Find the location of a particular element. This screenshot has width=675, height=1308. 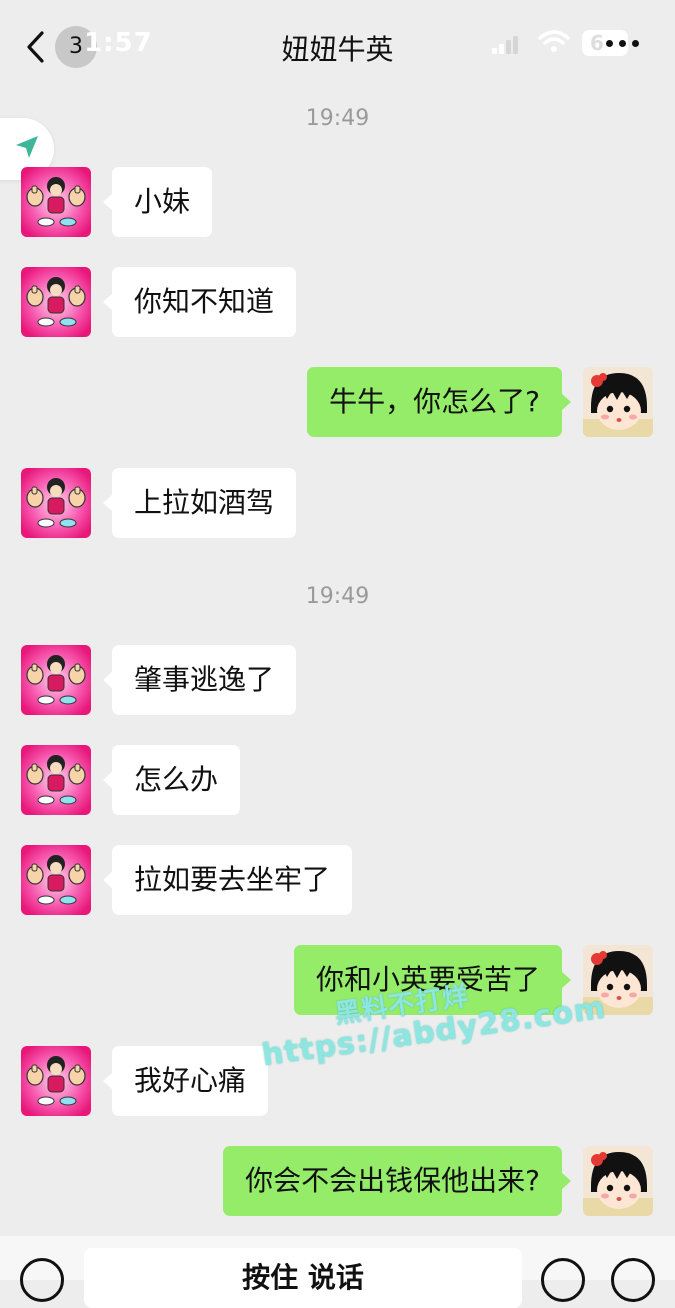

hold-to-talk-button: 按住 说话 is located at coordinates (303, 1278).